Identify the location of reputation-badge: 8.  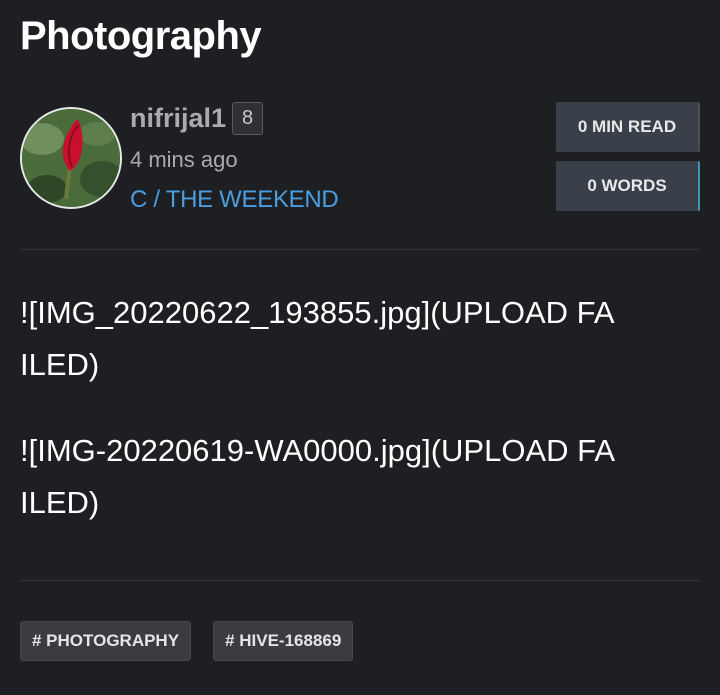
(248, 118).